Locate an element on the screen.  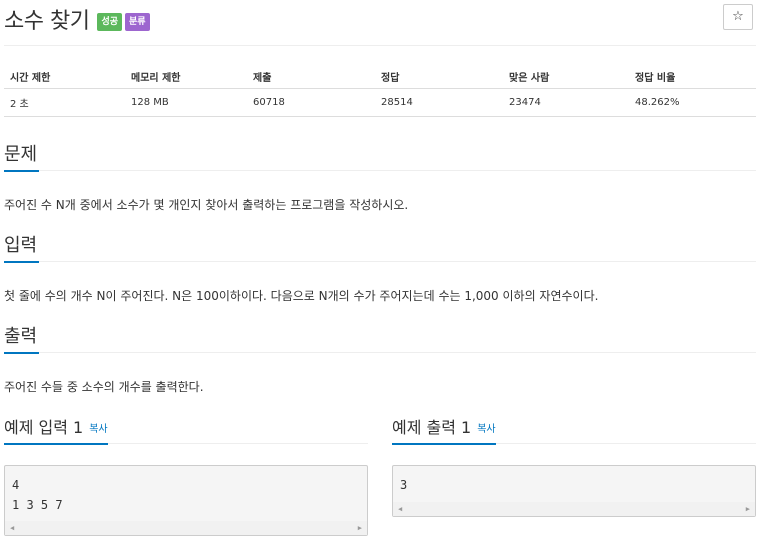
submissions-value: 60718 is located at coordinates (311, 102).